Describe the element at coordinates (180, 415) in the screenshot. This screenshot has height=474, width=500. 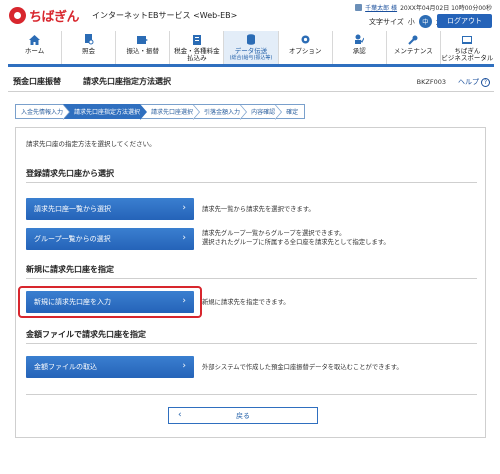
I see `chevron-left-icon: ‹` at that location.